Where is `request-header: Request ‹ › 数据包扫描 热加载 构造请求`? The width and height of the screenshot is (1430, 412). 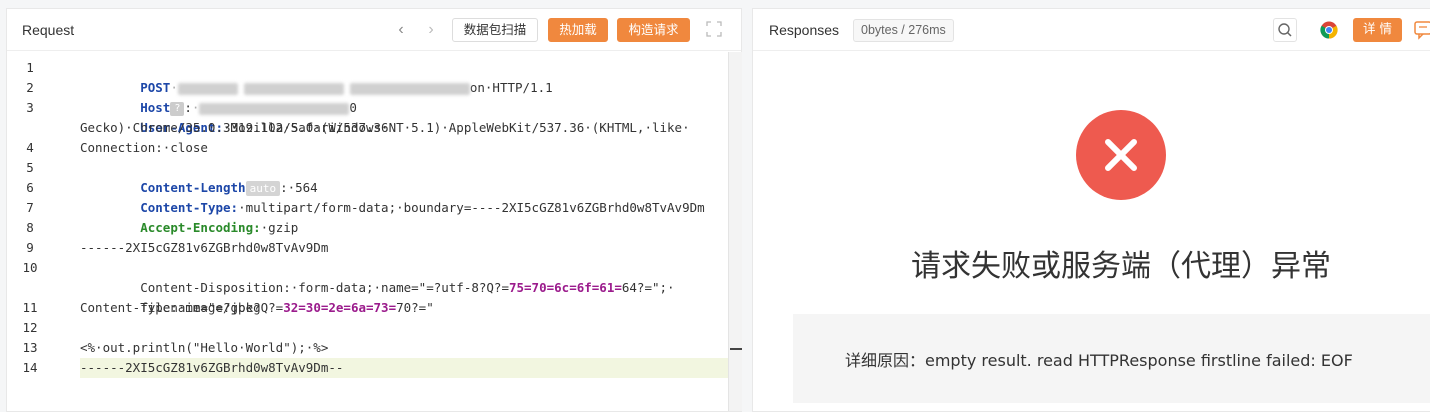 request-header: Request ‹ › 数据包扫描 热加载 构造请求 is located at coordinates (374, 30).